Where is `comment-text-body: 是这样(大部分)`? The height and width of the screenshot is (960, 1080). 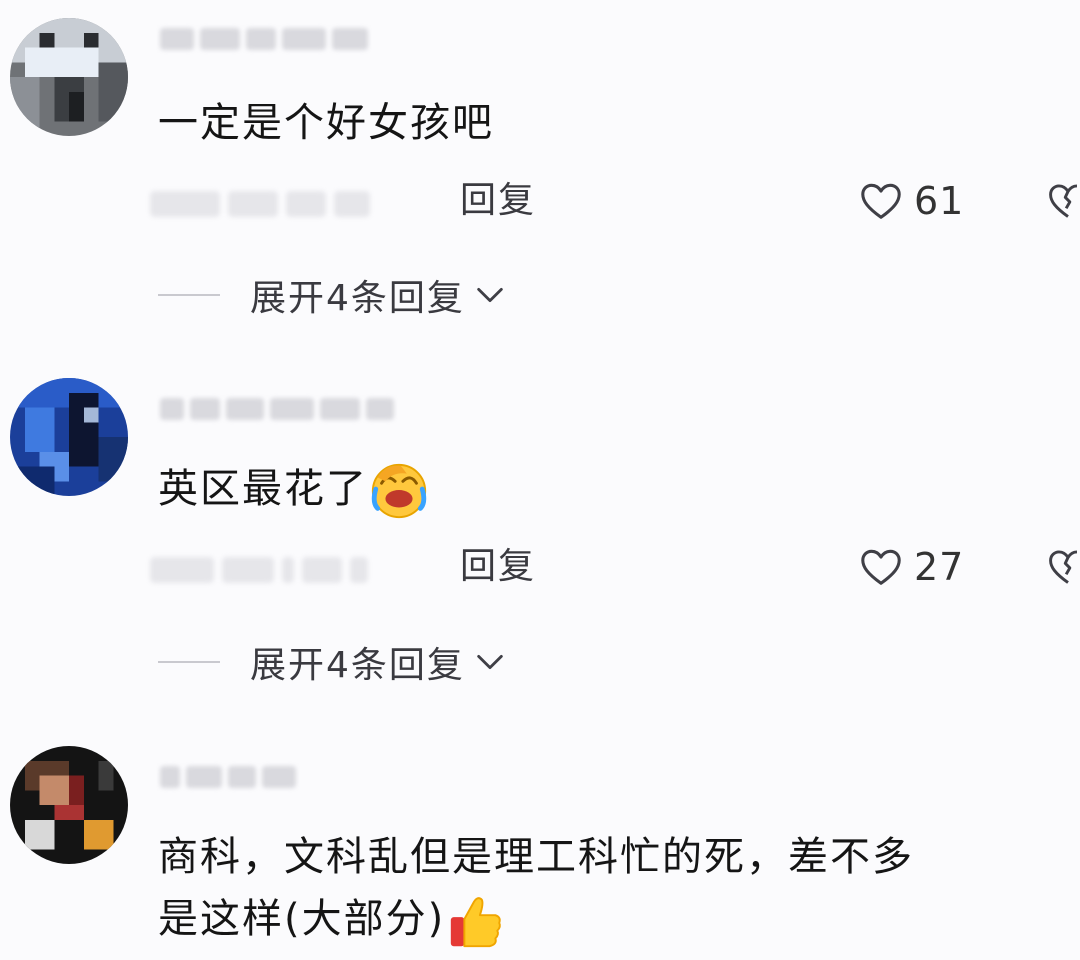
comment-text-body: 是这样(大部分) is located at coordinates (302, 919).